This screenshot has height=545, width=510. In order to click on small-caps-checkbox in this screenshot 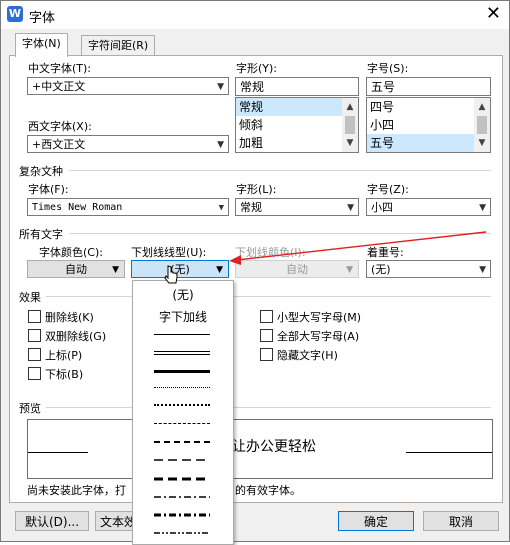, I will do `click(266, 316)`.